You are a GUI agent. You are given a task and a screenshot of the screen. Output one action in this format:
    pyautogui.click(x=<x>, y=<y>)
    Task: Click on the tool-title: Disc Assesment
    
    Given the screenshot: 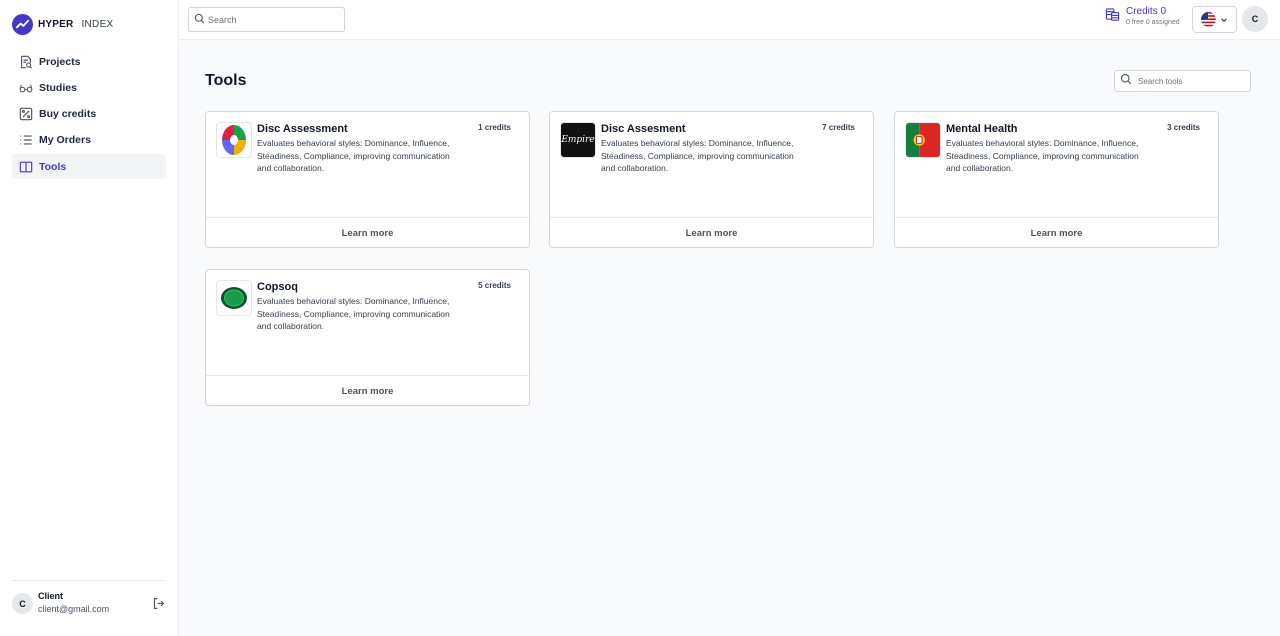 What is the action you would take?
    pyautogui.click(x=643, y=129)
    